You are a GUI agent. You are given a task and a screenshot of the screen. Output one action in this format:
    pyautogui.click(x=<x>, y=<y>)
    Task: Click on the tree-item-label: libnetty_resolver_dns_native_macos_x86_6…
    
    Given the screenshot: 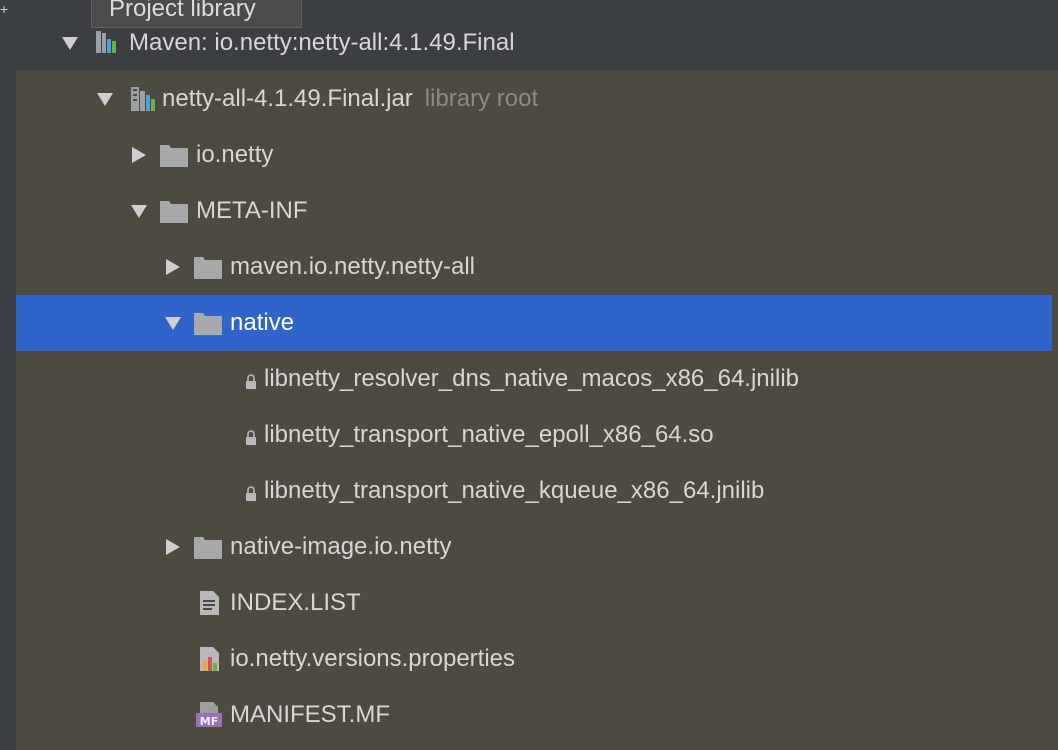 What is the action you would take?
    pyautogui.click(x=531, y=378)
    